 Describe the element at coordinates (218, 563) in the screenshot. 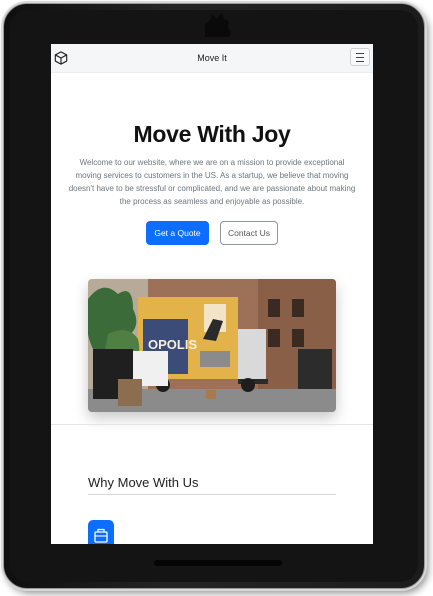

I see `home-indicator` at that location.